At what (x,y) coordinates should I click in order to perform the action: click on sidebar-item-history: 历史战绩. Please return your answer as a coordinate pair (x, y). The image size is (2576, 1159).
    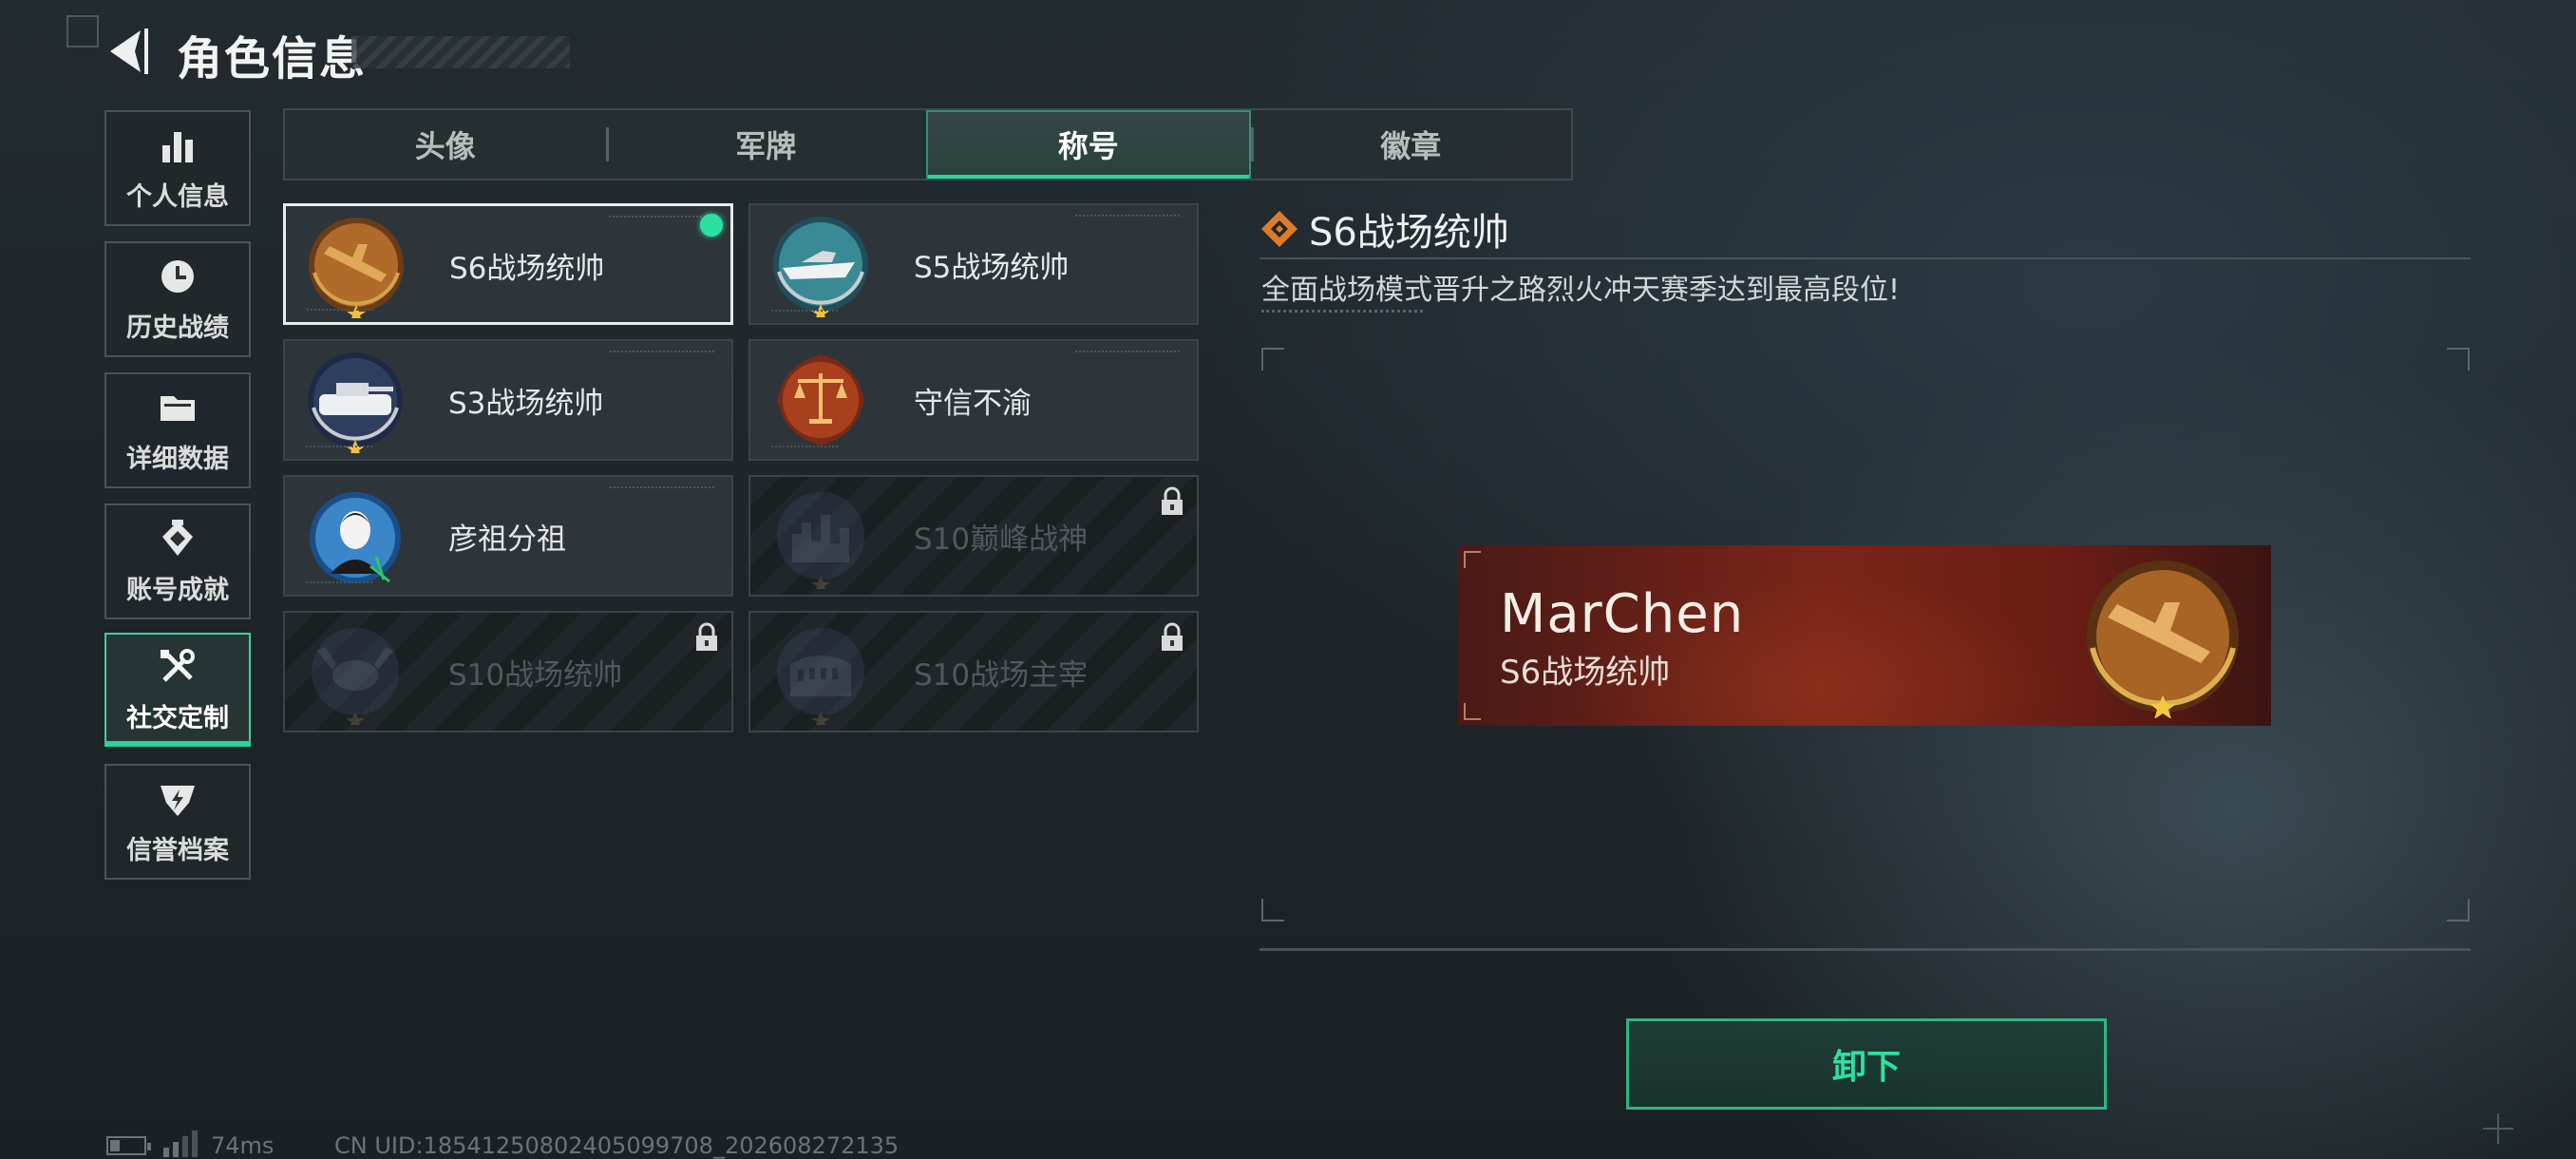
    Looking at the image, I should click on (177, 299).